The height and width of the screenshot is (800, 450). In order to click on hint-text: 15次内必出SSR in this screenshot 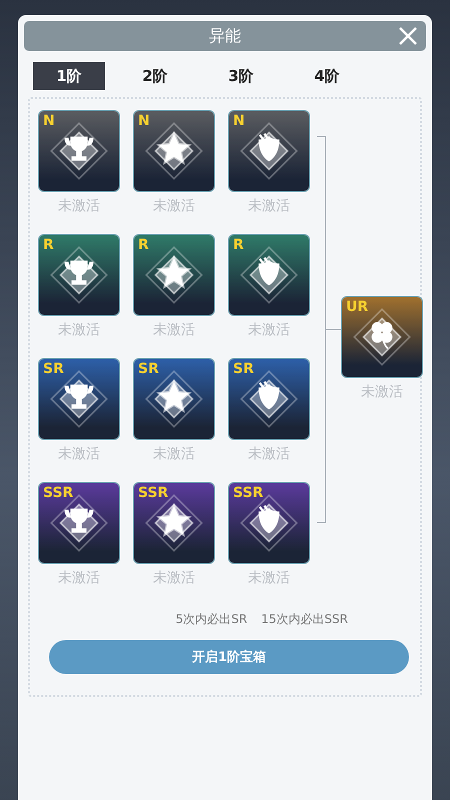, I will do `click(304, 619)`.